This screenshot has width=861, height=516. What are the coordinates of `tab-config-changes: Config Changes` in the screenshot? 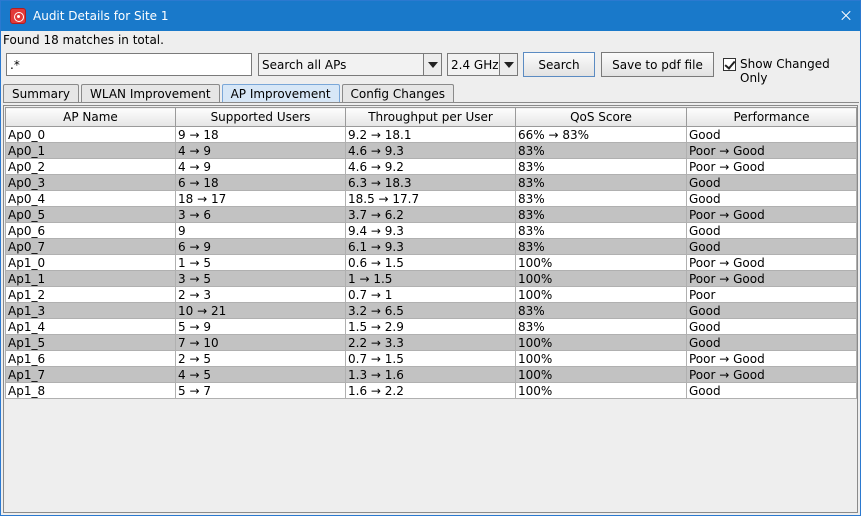 It's located at (398, 93).